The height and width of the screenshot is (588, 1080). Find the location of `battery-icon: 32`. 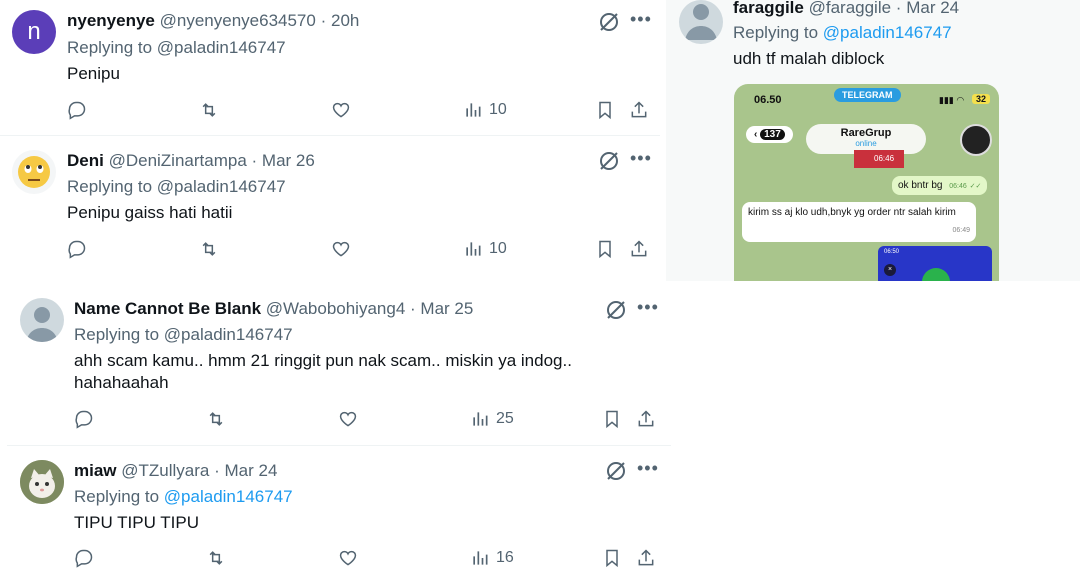

battery-icon: 32 is located at coordinates (981, 99).